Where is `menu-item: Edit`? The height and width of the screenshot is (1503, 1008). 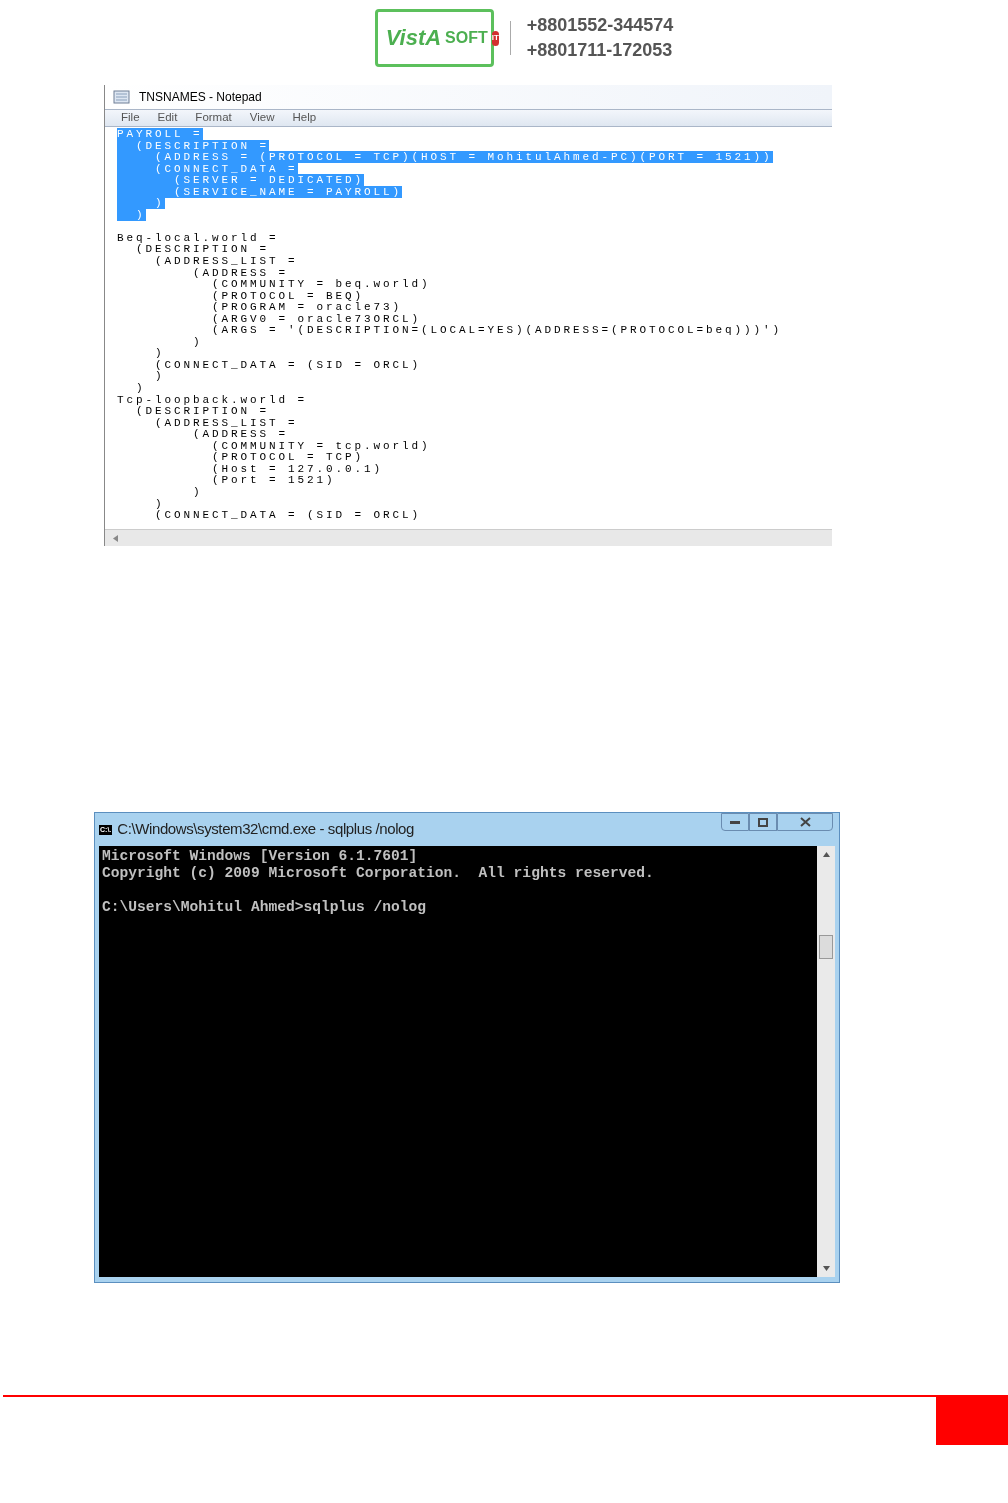 menu-item: Edit is located at coordinates (167, 118).